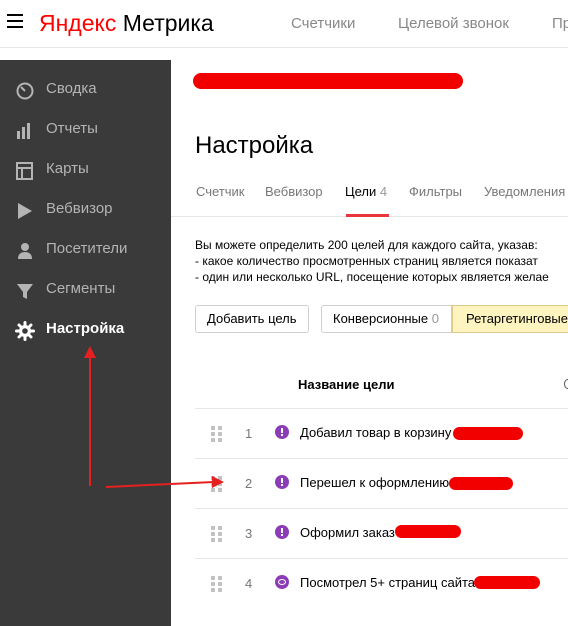 This screenshot has width=568, height=626. What do you see at coordinates (249, 583) in the screenshot?
I see `goal-number: 4` at bounding box center [249, 583].